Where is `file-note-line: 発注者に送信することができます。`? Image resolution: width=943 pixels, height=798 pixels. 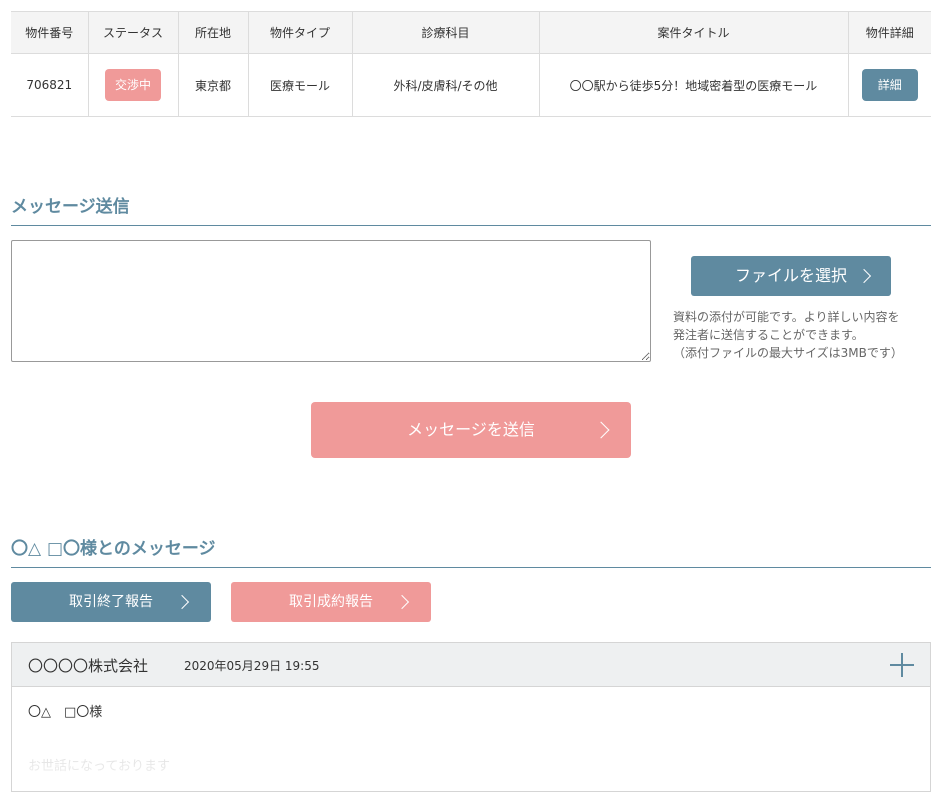 file-note-line: 発注者に送信することができます。 is located at coordinates (768, 335).